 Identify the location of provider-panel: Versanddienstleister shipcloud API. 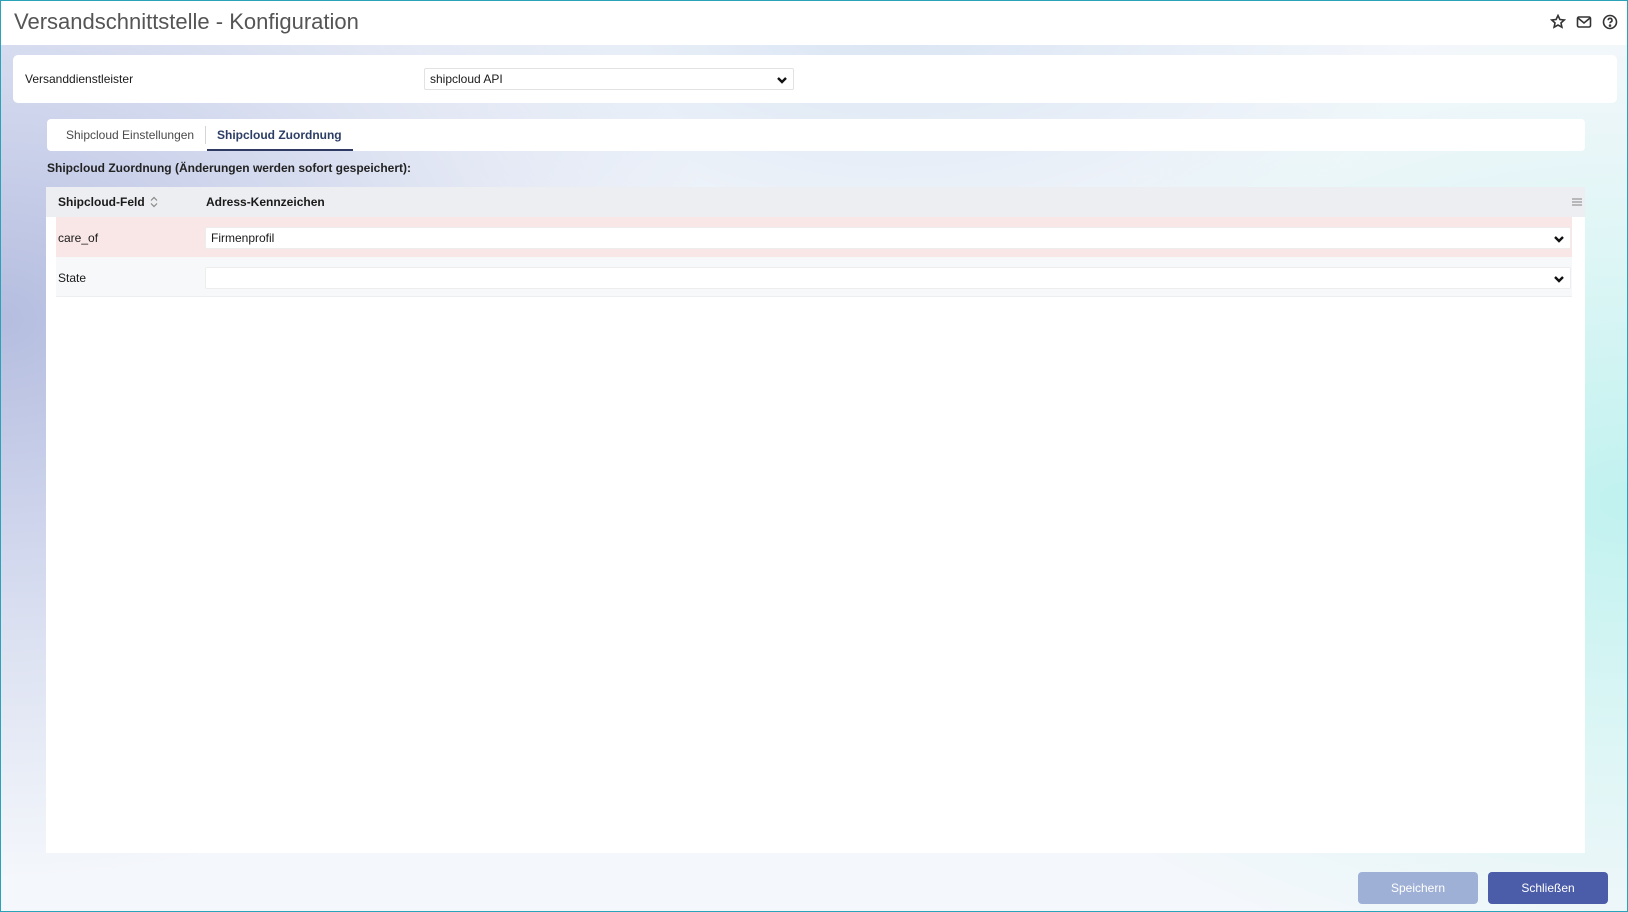
(815, 79).